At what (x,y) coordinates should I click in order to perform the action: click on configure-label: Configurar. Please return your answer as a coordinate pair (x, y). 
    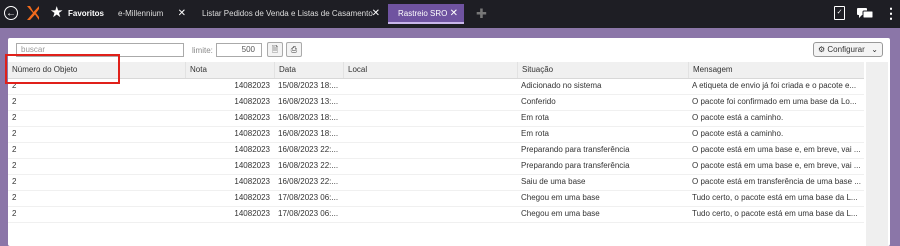
    Looking at the image, I should click on (846, 49).